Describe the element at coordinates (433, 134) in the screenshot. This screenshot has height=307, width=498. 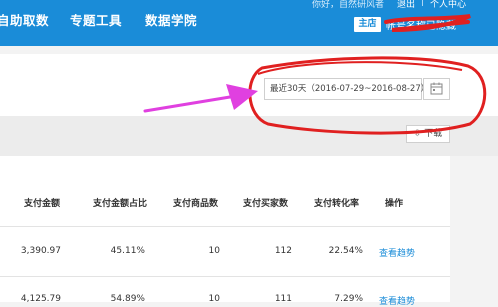
I see `download-label: 下载` at that location.